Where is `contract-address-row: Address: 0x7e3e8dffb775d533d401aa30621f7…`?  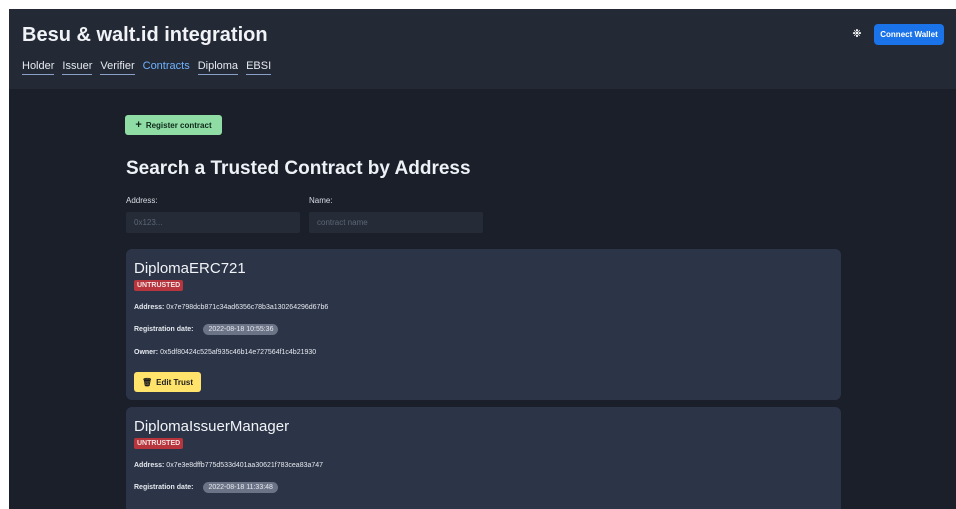 contract-address-row: Address: 0x7e3e8dffb775d533d401aa30621f7… is located at coordinates (228, 465).